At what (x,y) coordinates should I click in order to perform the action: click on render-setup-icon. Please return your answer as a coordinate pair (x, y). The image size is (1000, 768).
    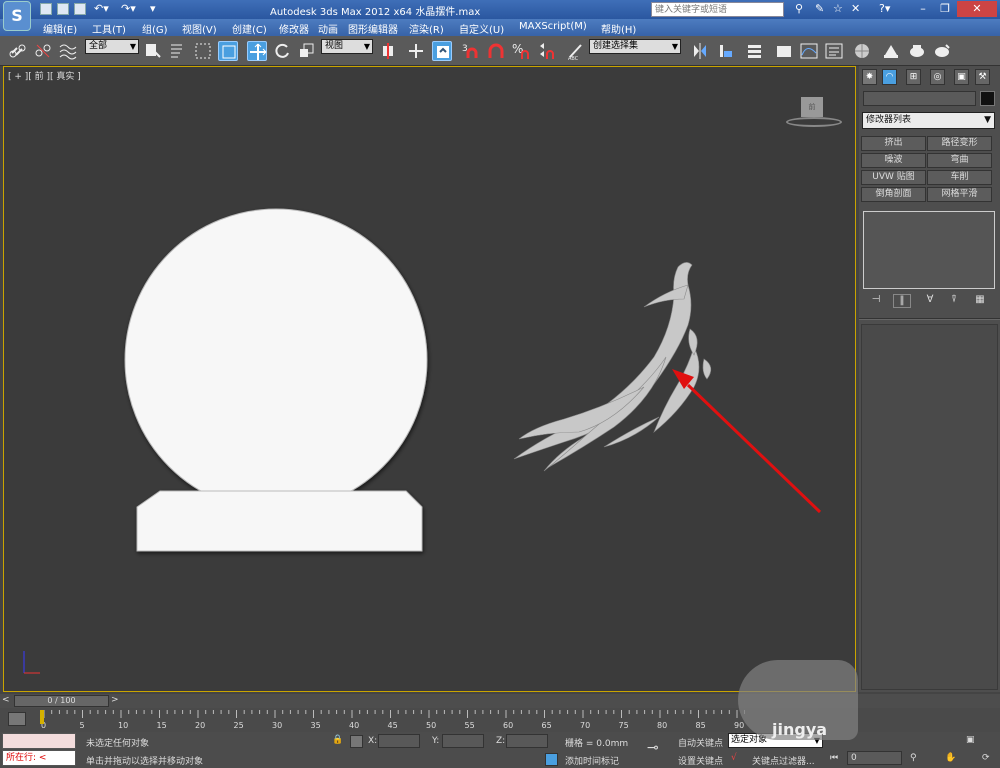
    Looking at the image, I should click on (891, 51).